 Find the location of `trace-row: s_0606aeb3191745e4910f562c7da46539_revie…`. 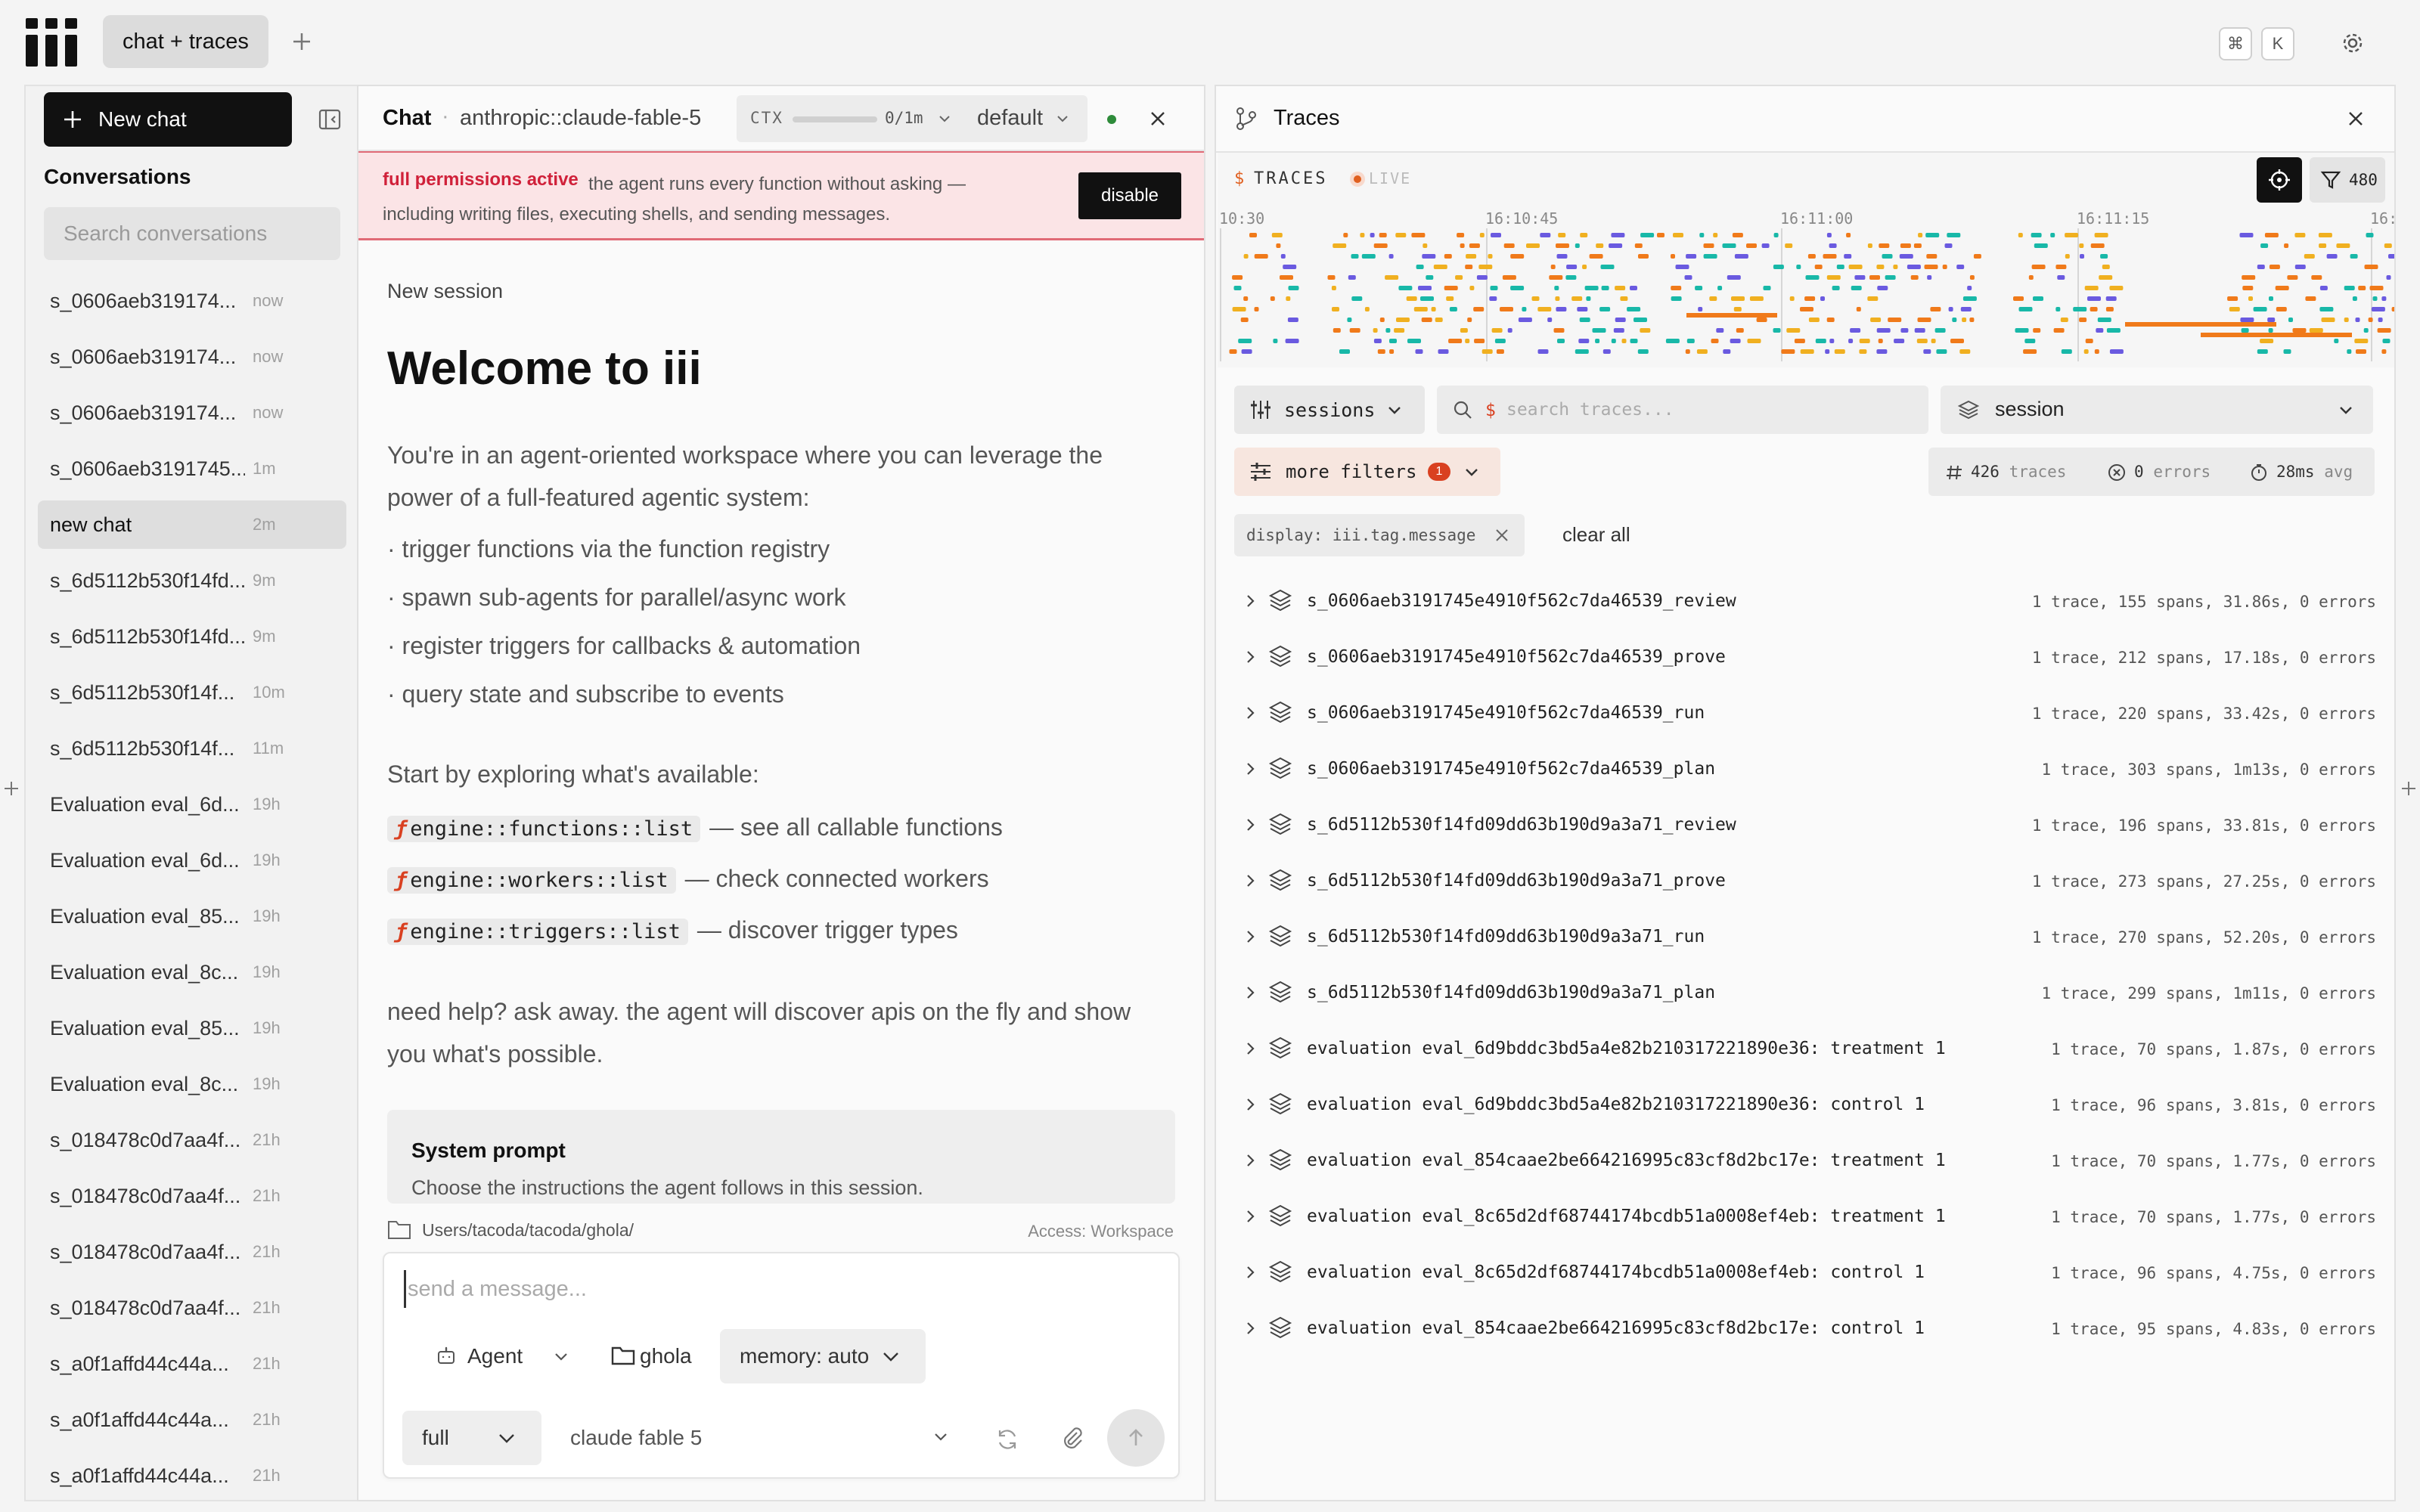

trace-row: s_0606aeb3191745e4910f562c7da46539_revie… is located at coordinates (1805, 601).